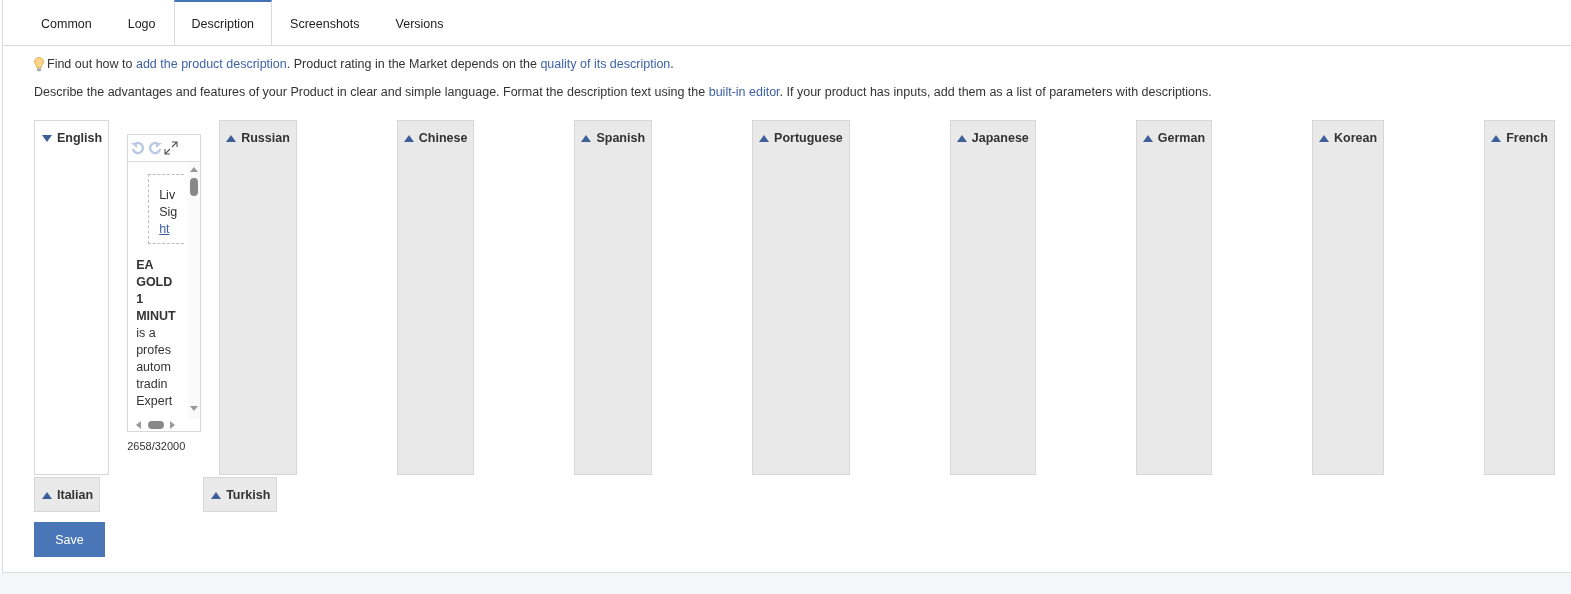  What do you see at coordinates (154, 350) in the screenshot?
I see `editor-text: profes` at bounding box center [154, 350].